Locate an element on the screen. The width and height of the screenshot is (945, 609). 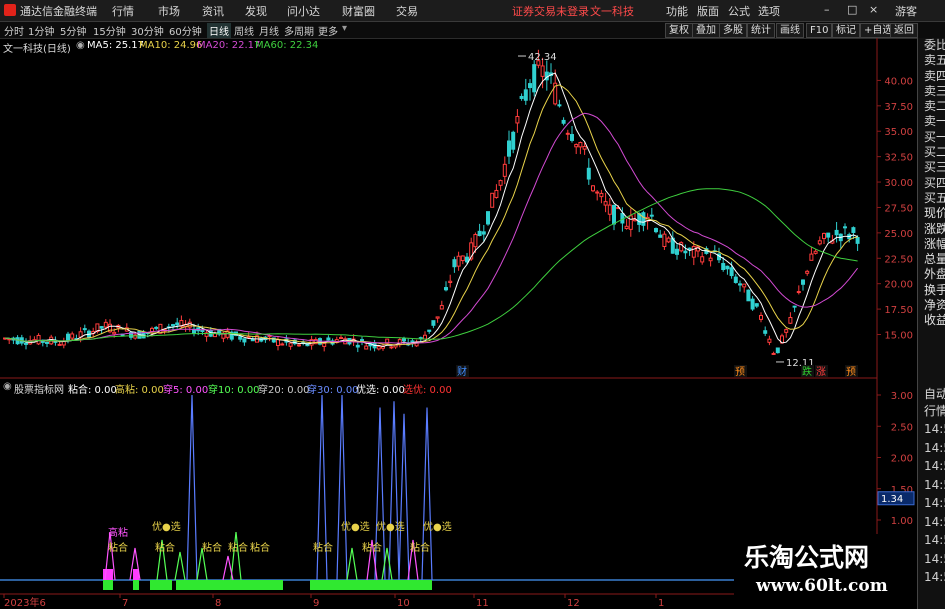
price-tick-label: 32.50 is located at coordinates (898, 158).